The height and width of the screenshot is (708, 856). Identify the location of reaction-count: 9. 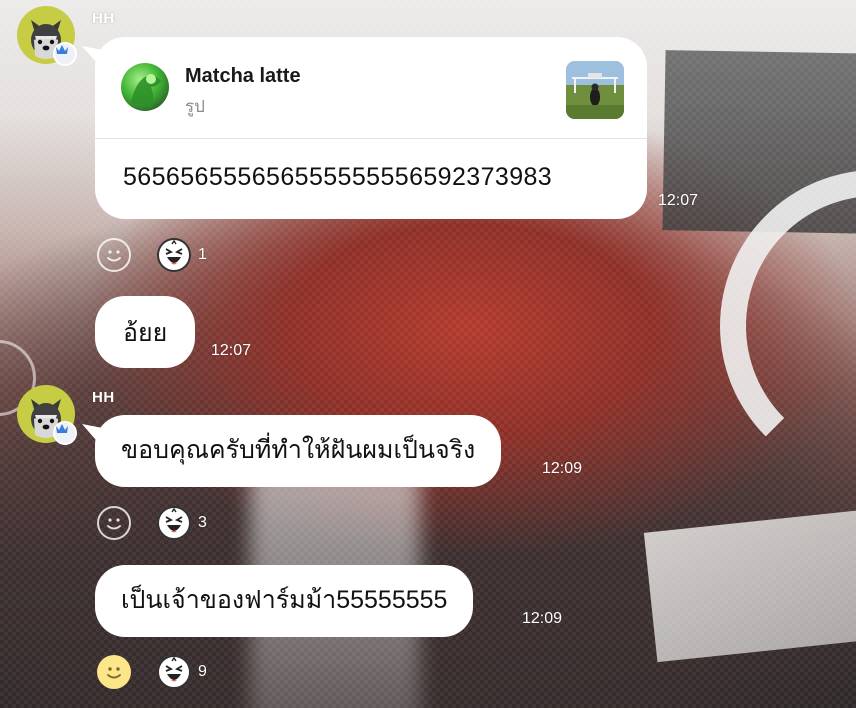
(202, 671).